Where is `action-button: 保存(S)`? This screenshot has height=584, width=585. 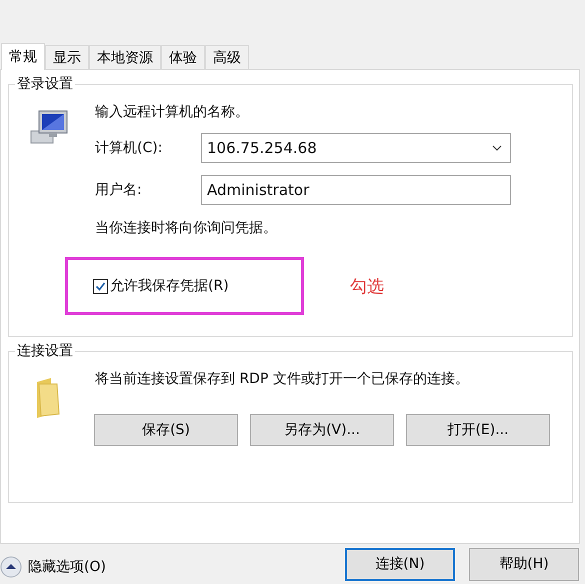
action-button: 保存(S) is located at coordinates (166, 430).